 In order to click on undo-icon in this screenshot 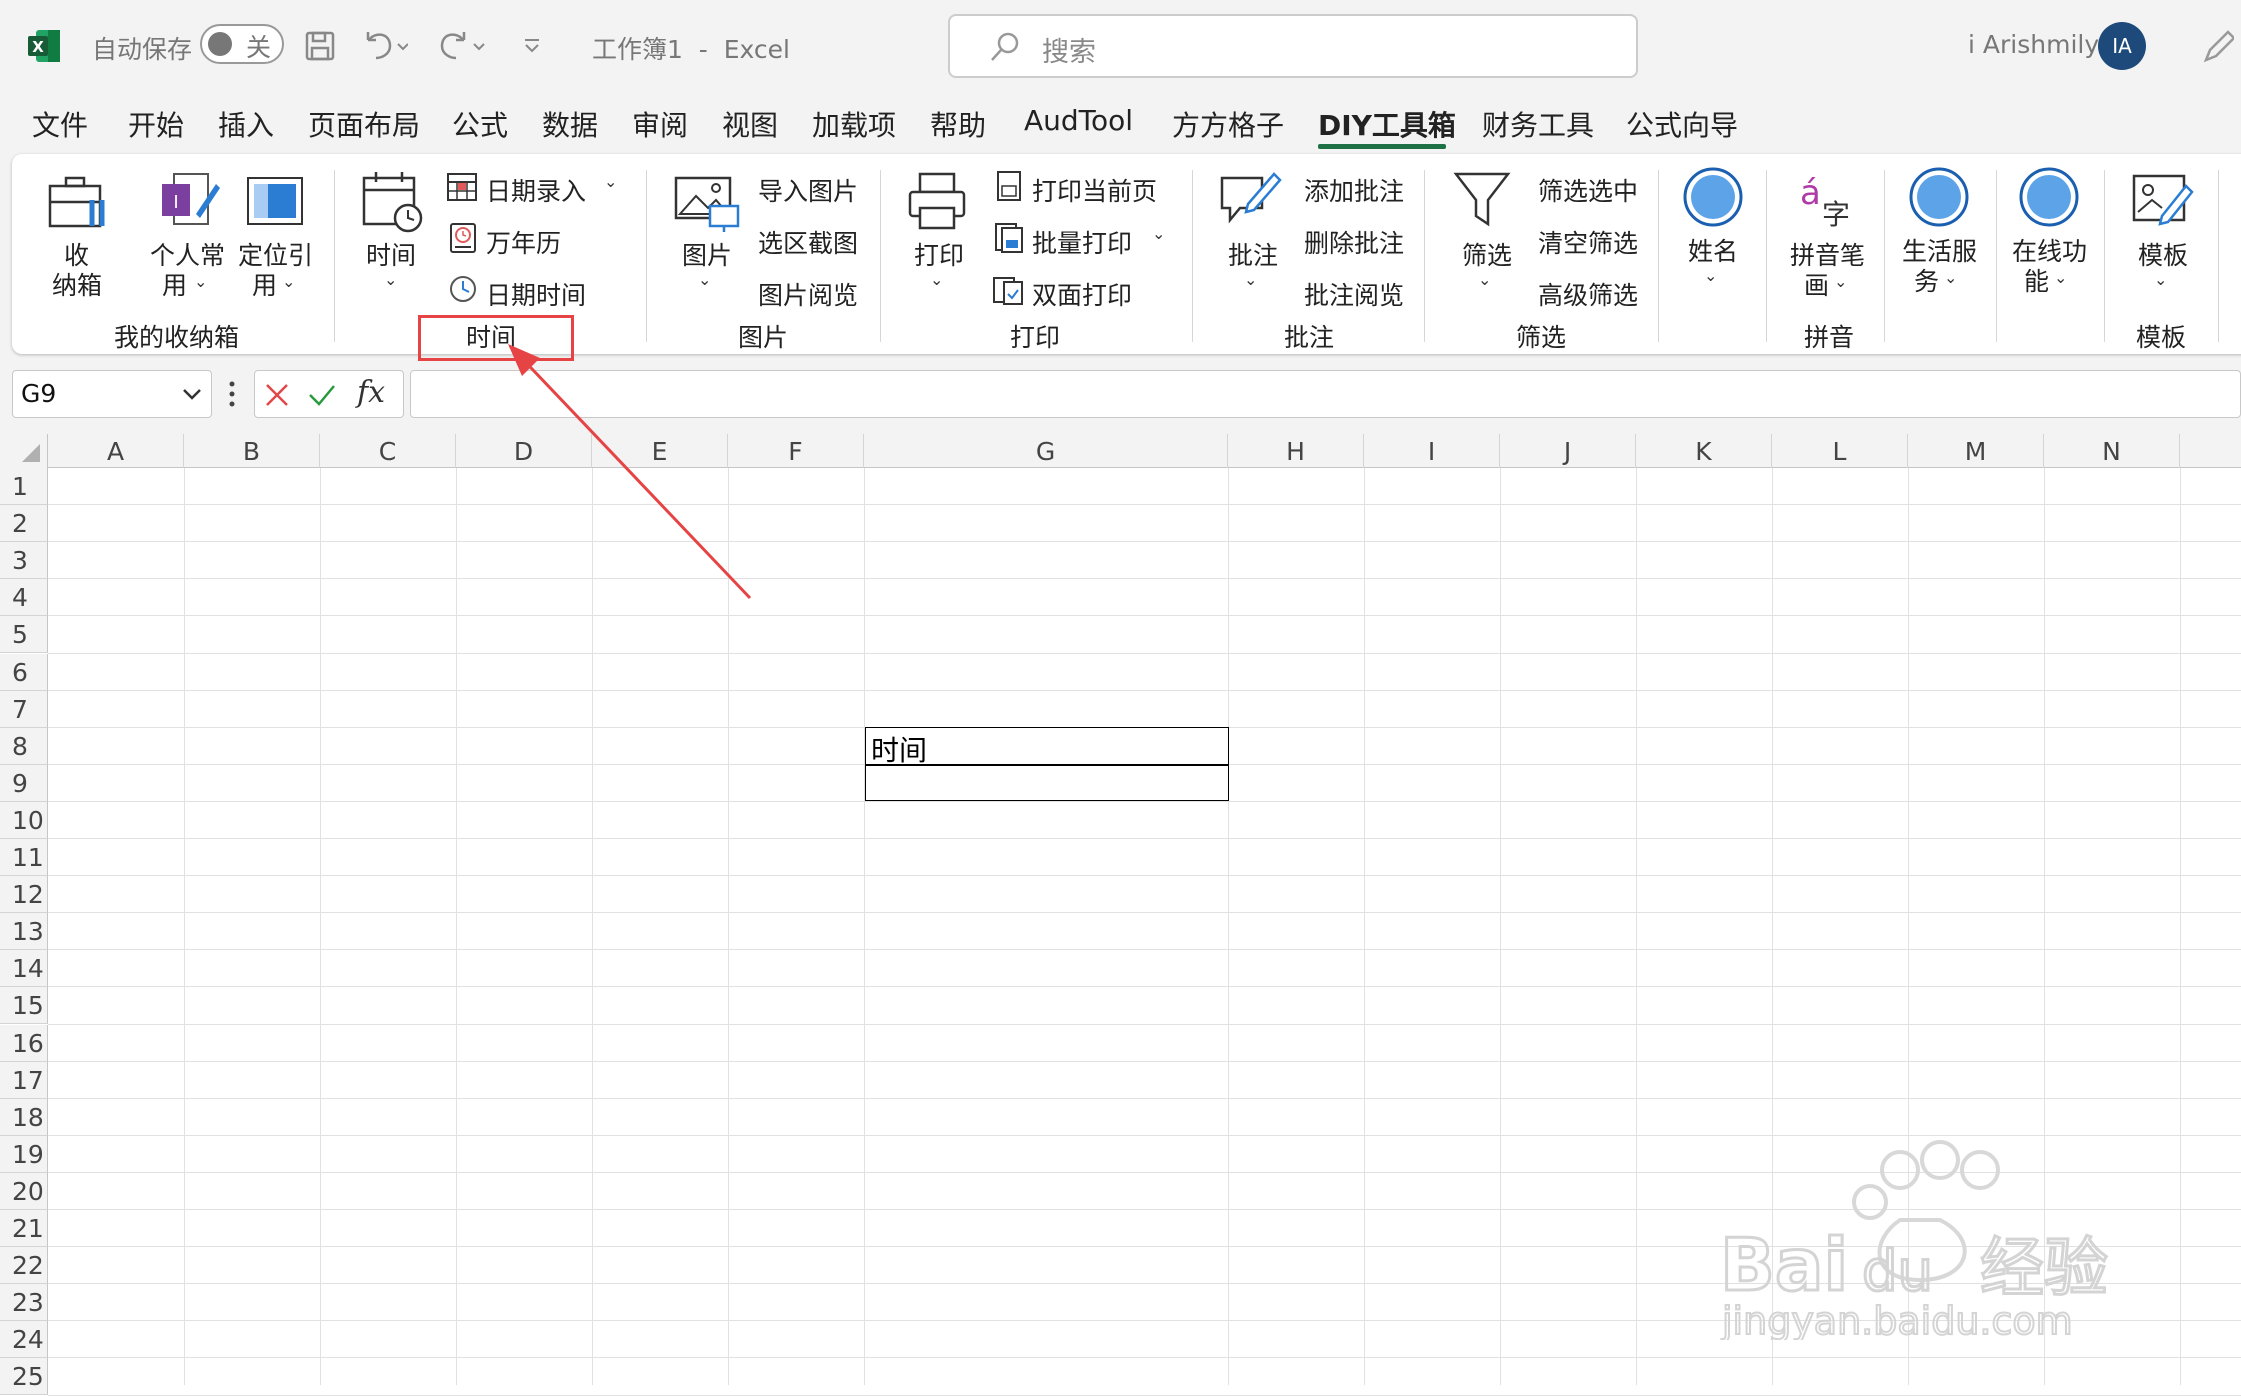, I will do `click(384, 48)`.